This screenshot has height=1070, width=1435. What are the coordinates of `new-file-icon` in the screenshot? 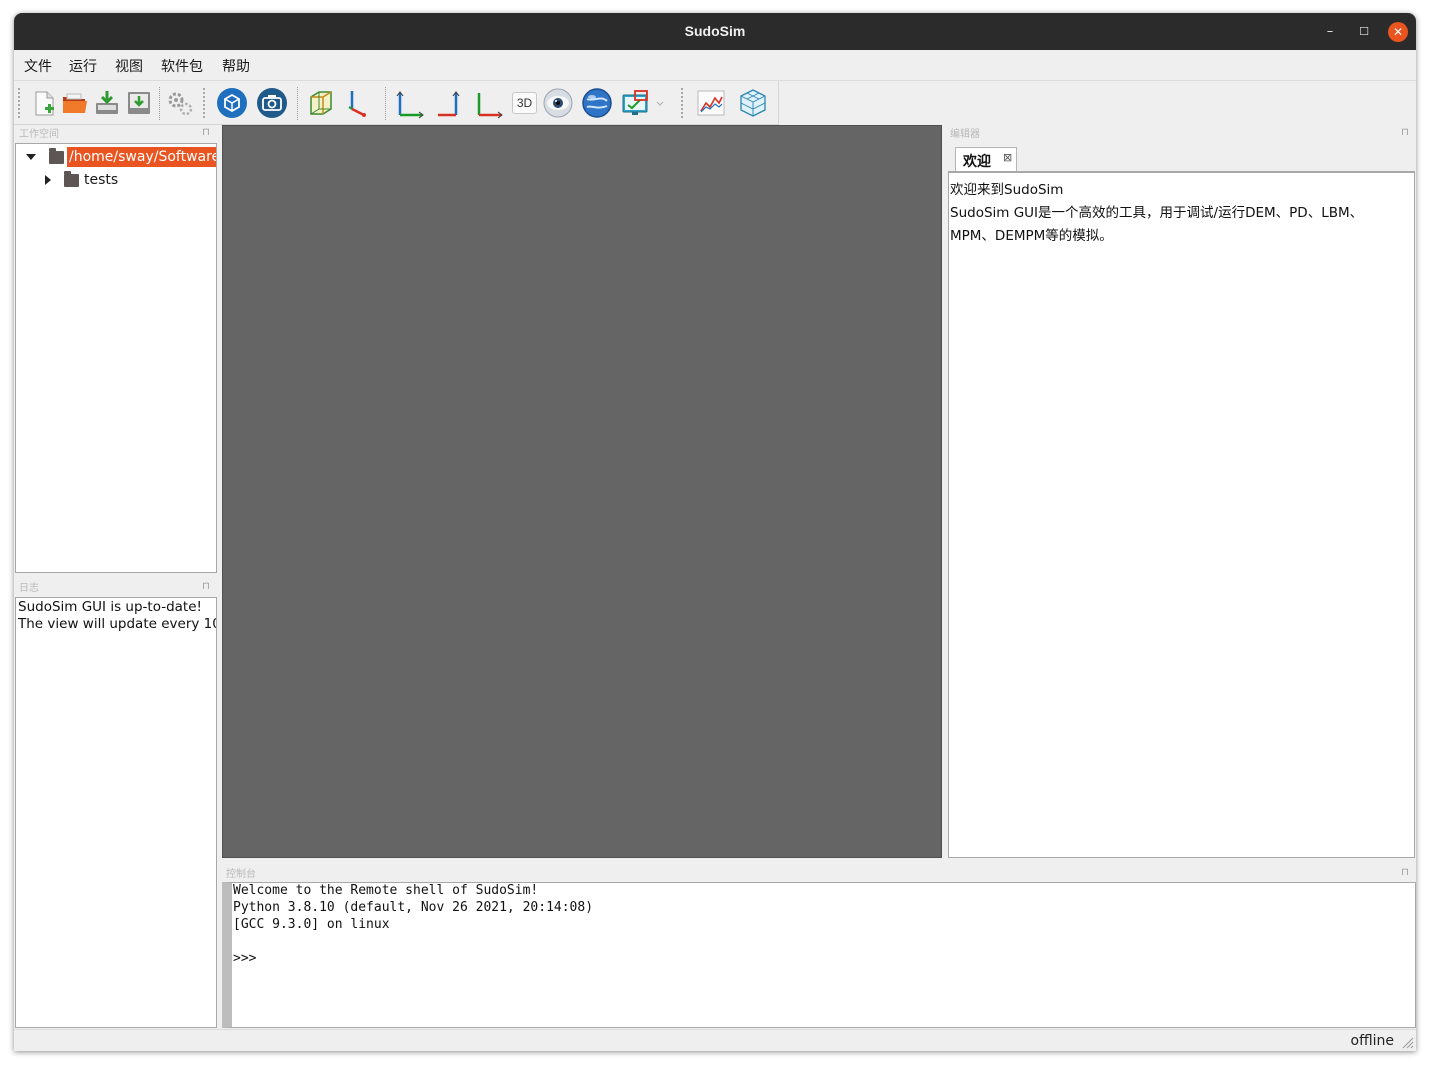 It's located at (44, 103).